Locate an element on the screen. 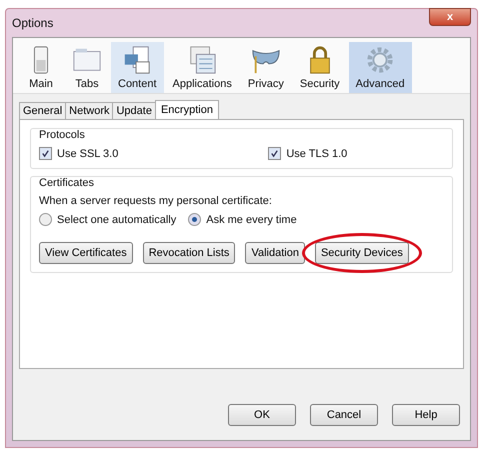  toolbar-tab: Advanced is located at coordinates (380, 67).